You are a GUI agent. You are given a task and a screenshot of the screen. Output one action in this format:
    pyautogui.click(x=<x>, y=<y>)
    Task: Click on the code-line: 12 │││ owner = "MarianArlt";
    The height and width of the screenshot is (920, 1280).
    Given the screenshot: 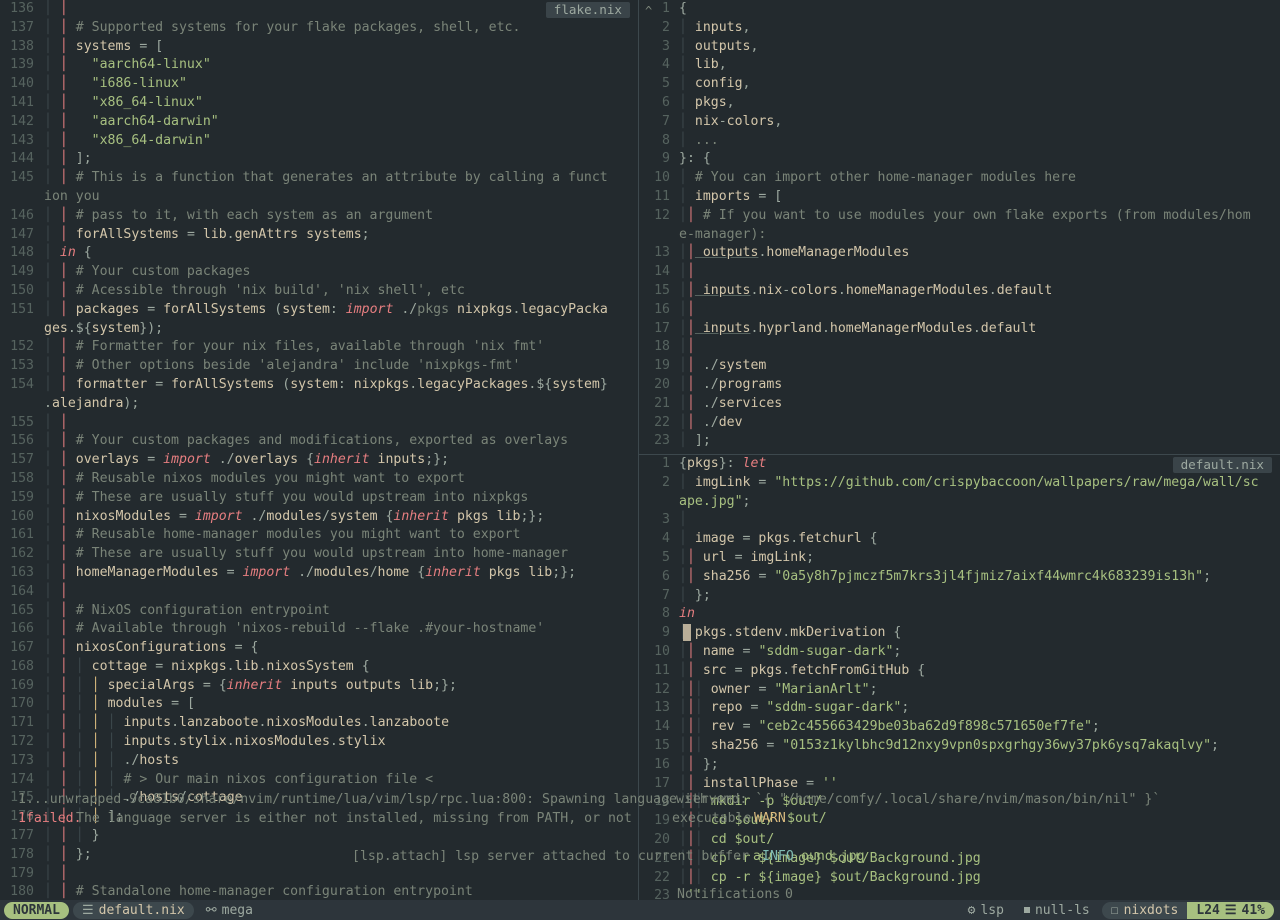 What is the action you would take?
    pyautogui.click(x=766, y=689)
    